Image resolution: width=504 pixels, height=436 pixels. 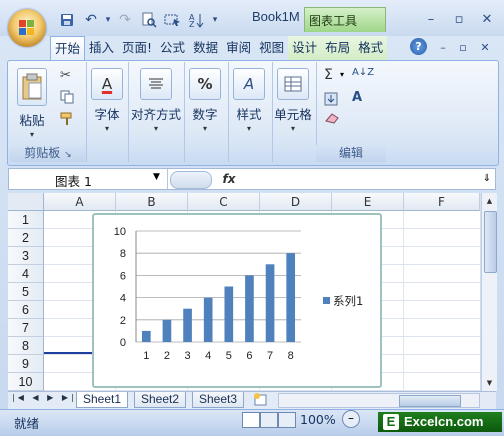 I want to click on formula-bar-resize-handle, so click(x=191, y=180).